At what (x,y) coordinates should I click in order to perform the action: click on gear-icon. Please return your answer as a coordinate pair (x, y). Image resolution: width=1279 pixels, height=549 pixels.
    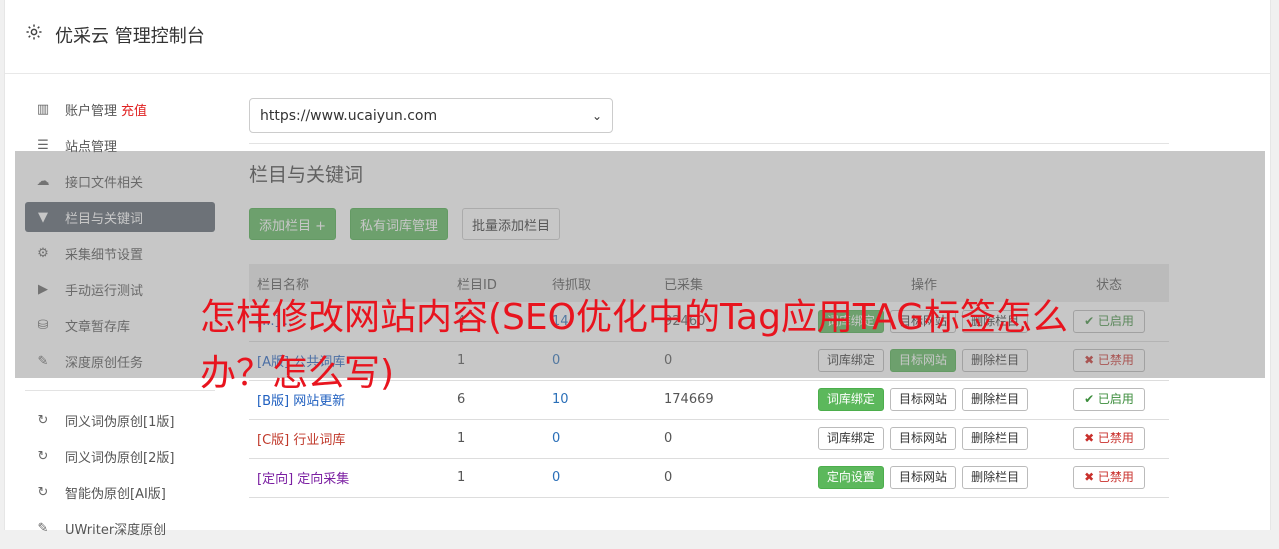
    Looking at the image, I should click on (34, 32).